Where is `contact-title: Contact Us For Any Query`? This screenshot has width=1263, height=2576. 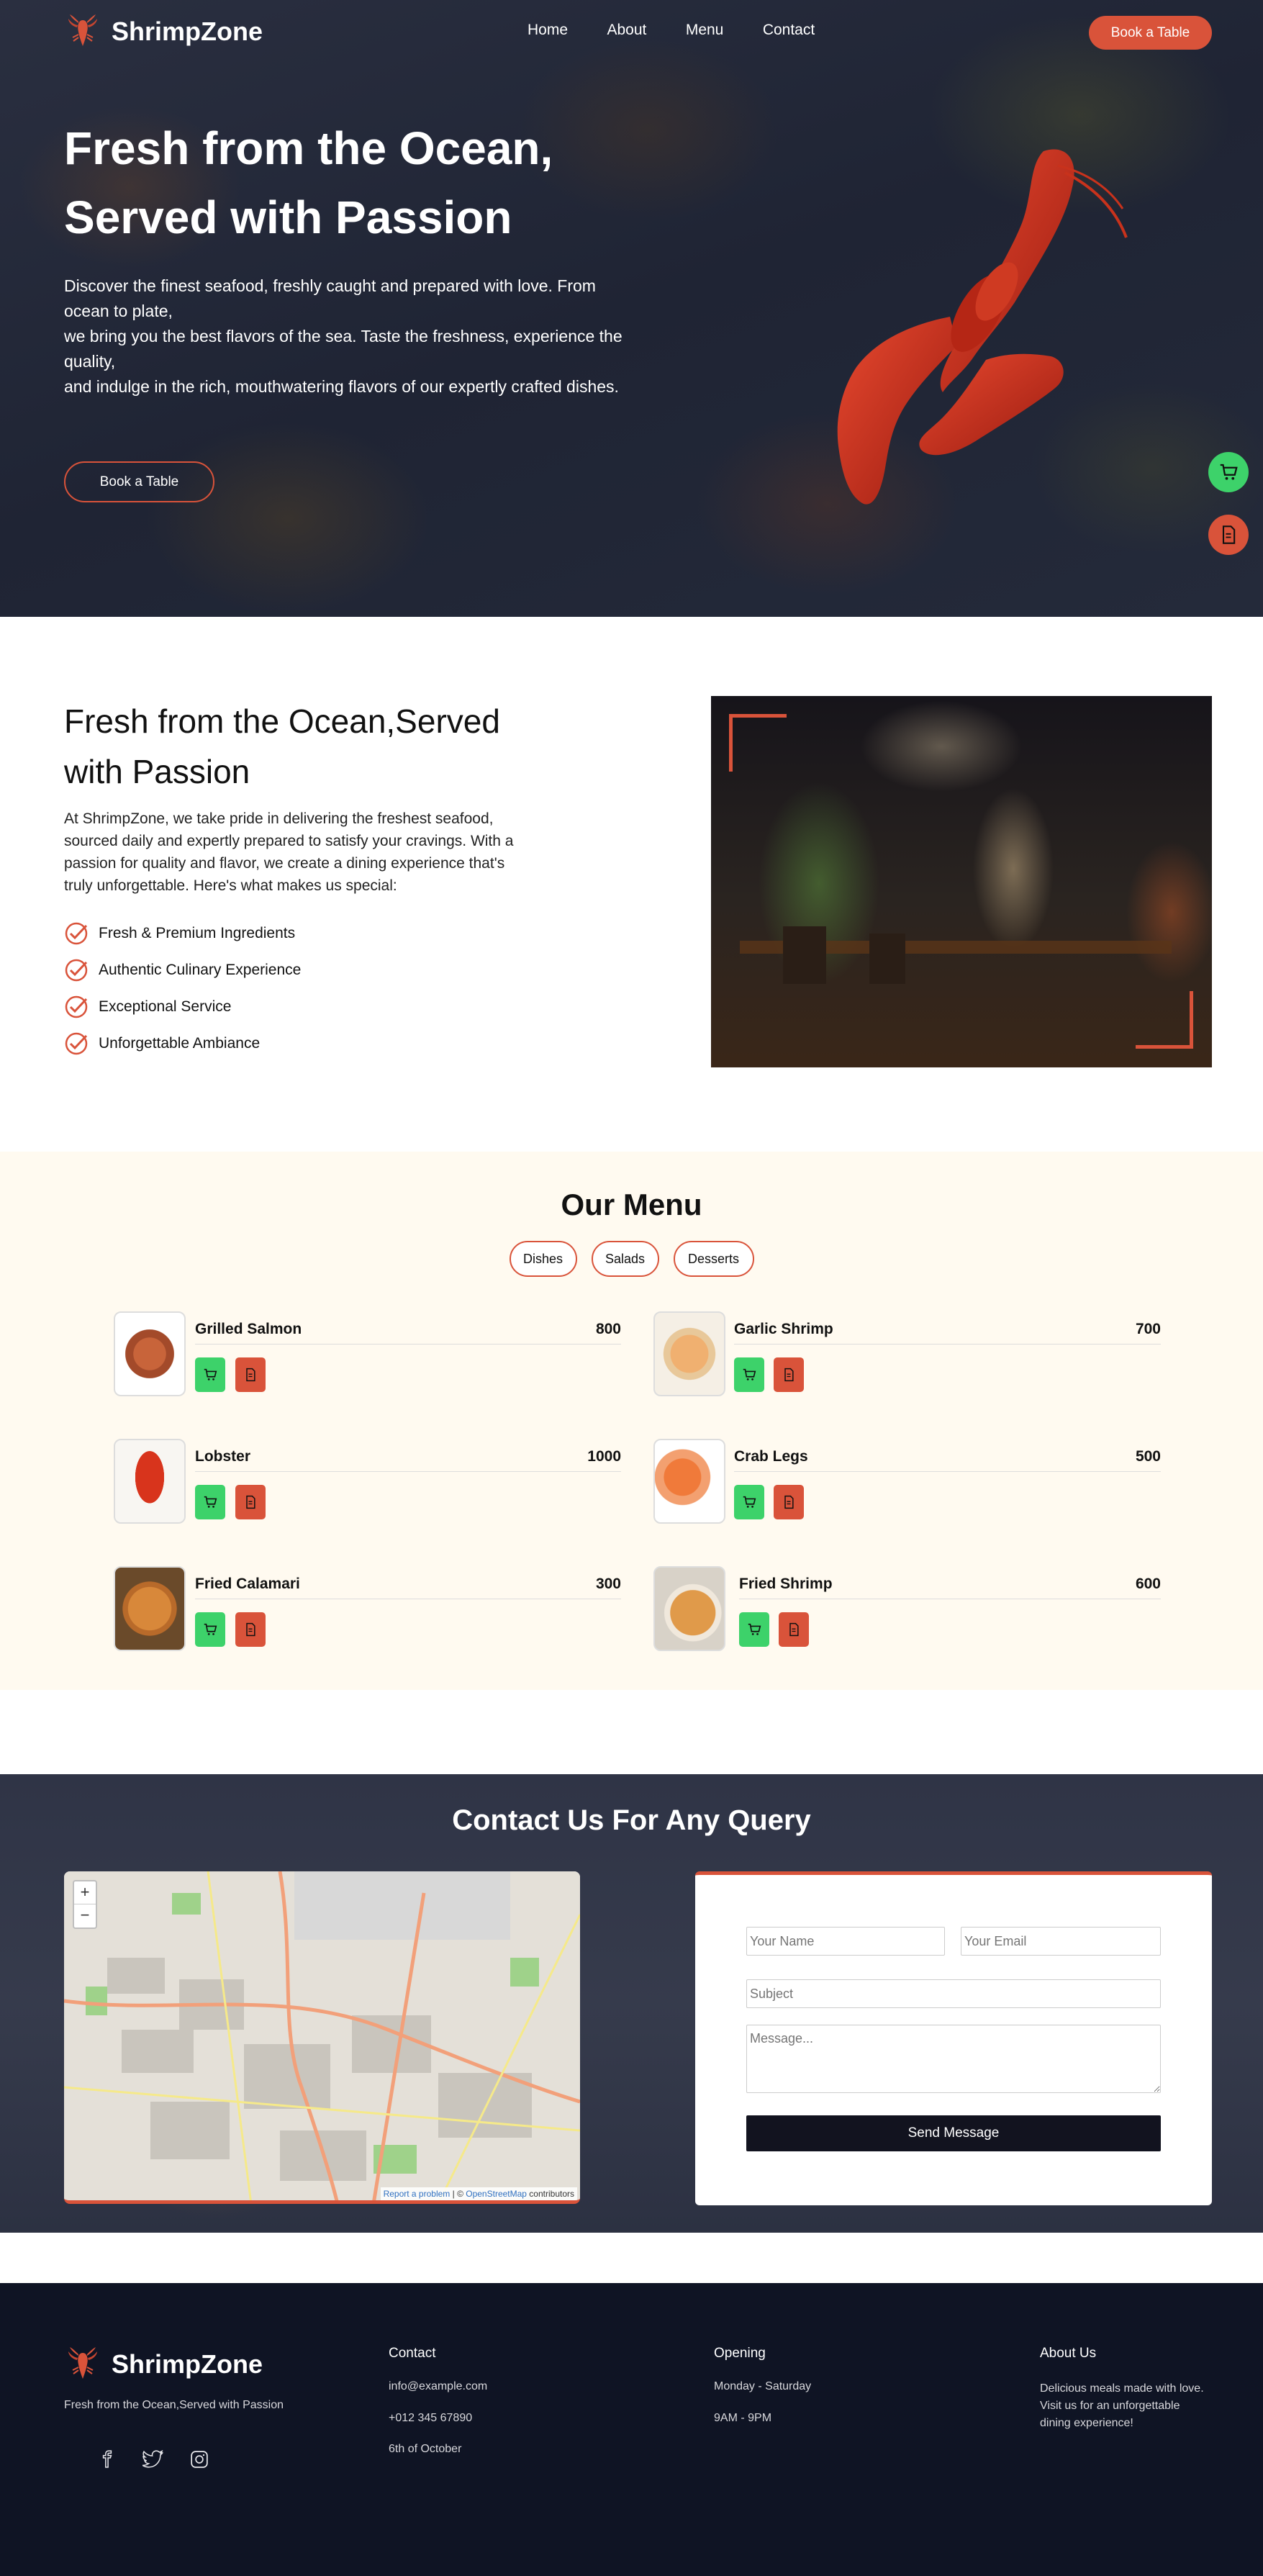 contact-title: Contact Us For Any Query is located at coordinates (631, 1820).